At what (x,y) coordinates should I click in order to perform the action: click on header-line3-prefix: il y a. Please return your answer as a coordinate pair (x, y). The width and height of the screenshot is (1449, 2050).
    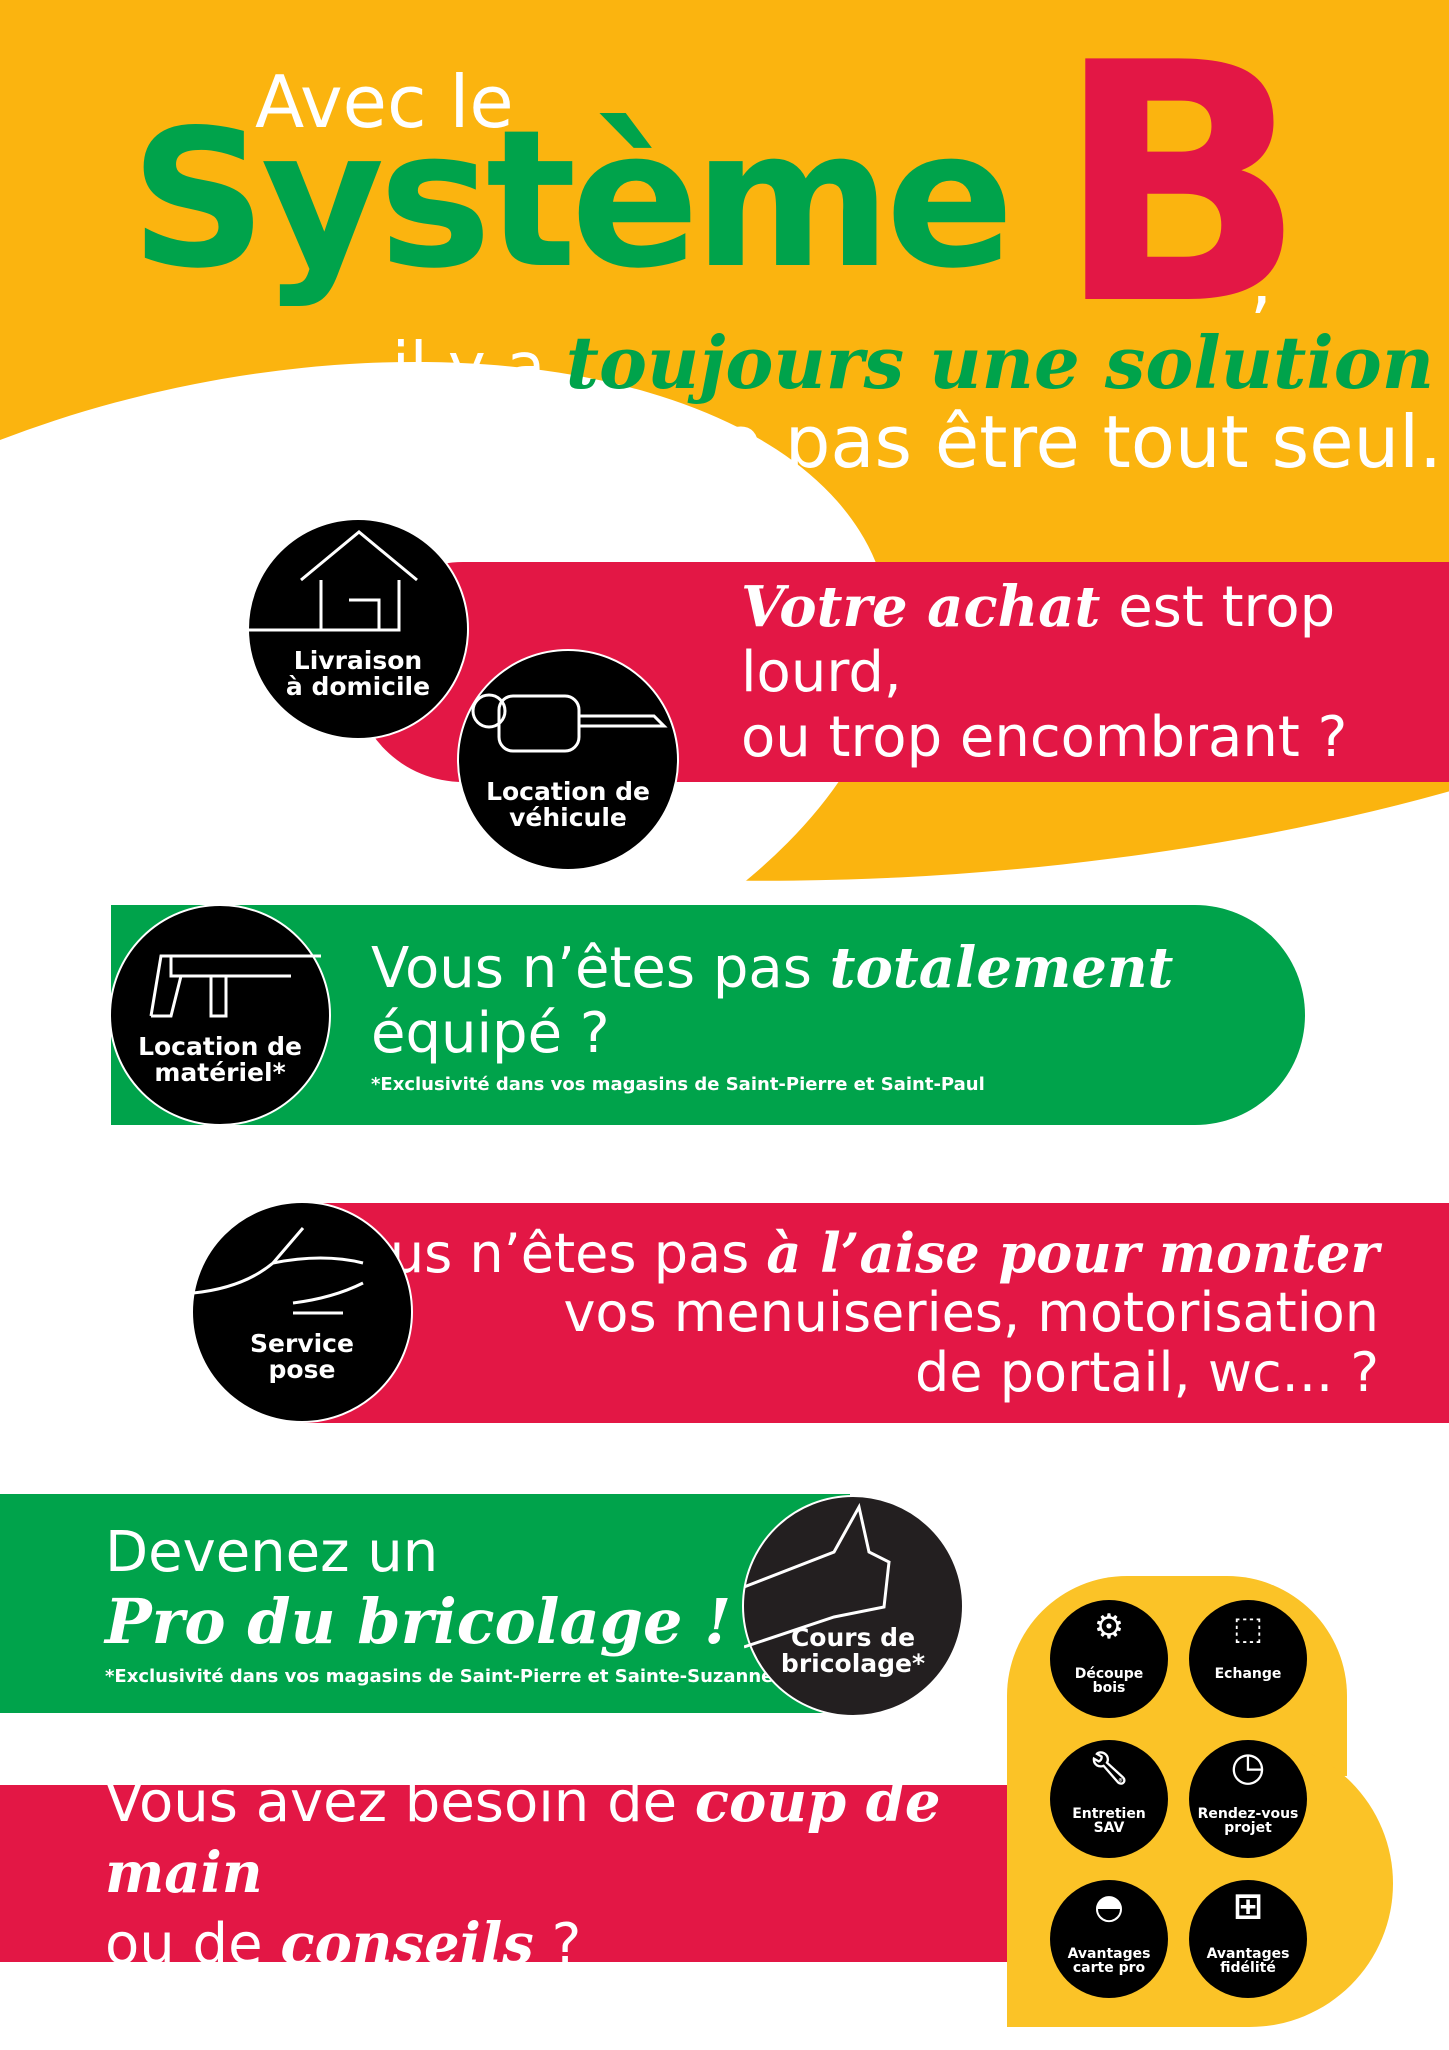
    Looking at the image, I should click on (469, 367).